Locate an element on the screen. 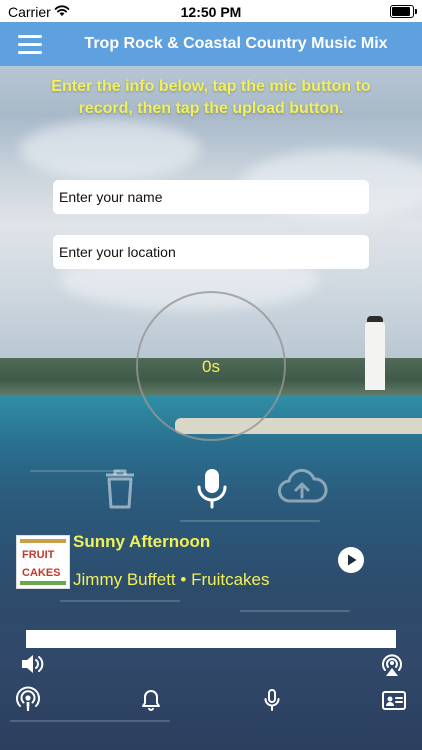  location-input is located at coordinates (211, 252).